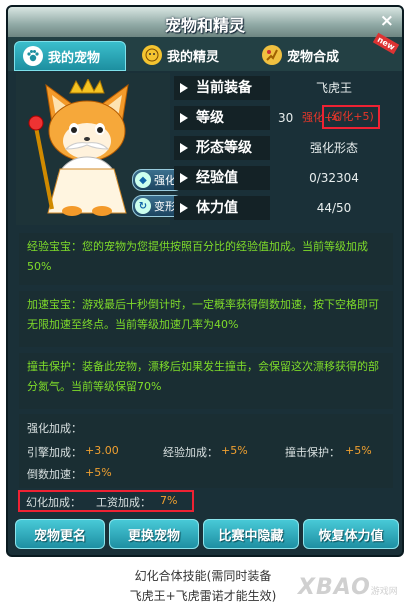 This screenshot has width=406, height=616. Describe the element at coordinates (286, 118) in the screenshot. I see `level-value: 30` at that location.